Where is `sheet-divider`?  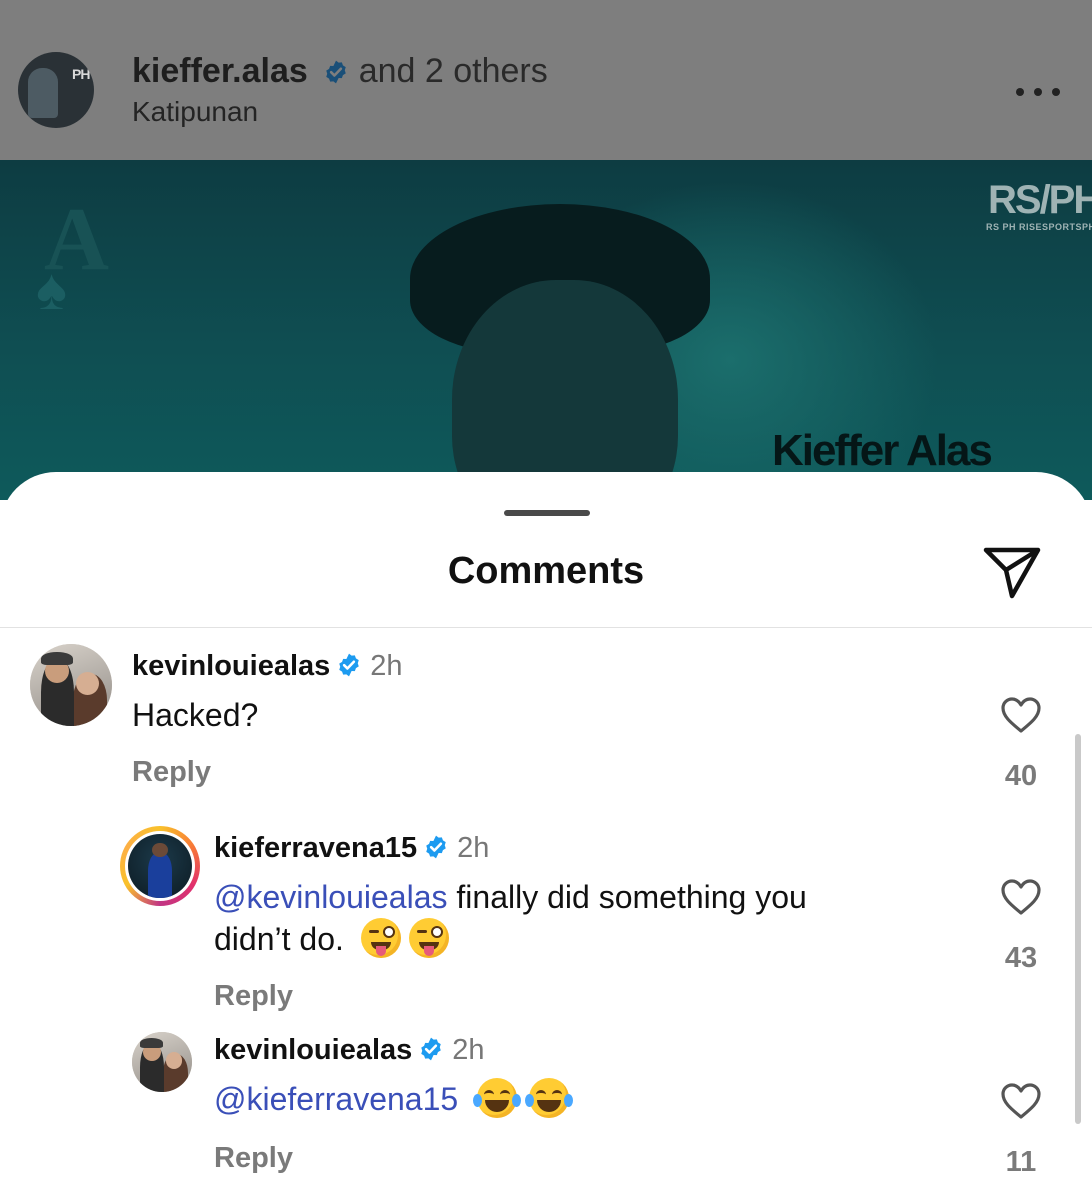 sheet-divider is located at coordinates (546, 627).